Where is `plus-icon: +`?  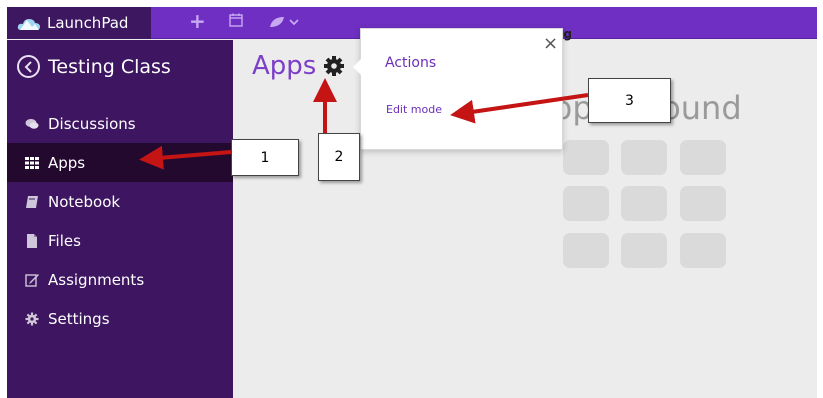 plus-icon: + is located at coordinates (197, 21).